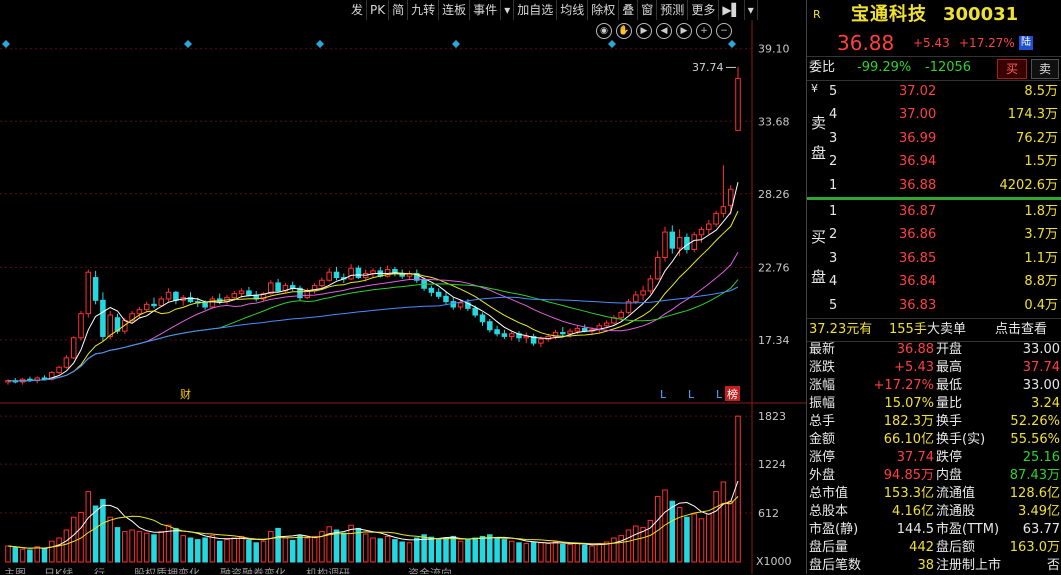 The width and height of the screenshot is (1061, 575). Describe the element at coordinates (15, 570) in the screenshot. I see `bottom-tab-0: 主图` at that location.